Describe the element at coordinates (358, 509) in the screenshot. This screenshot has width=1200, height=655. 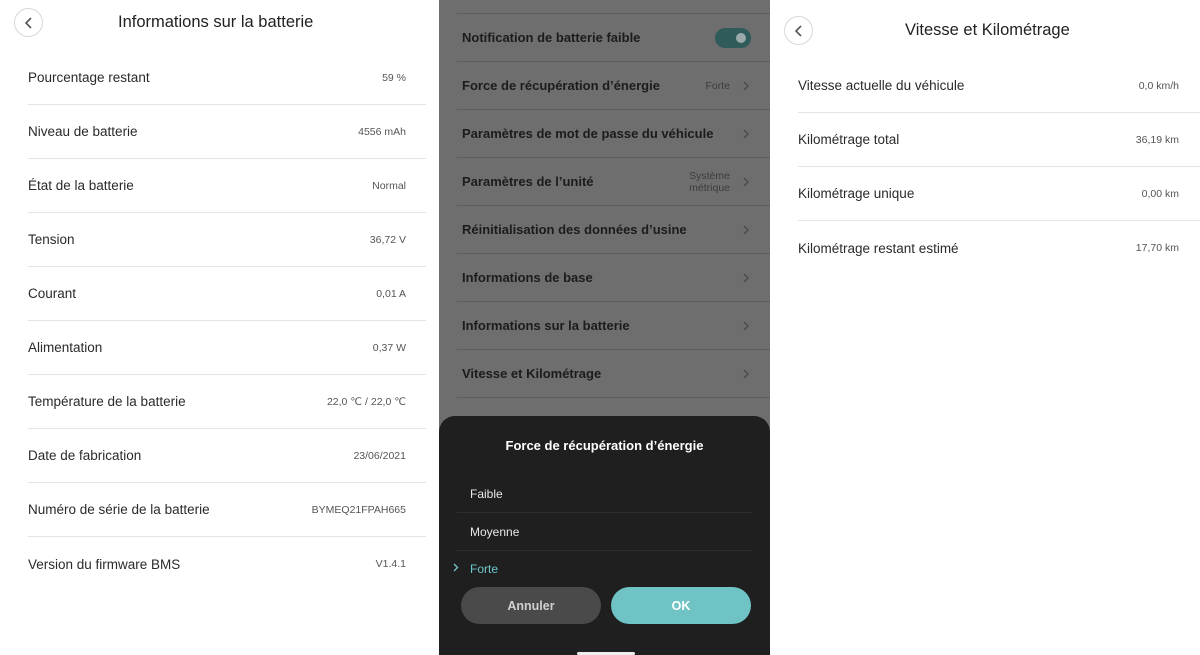
I see `row-value: BYMEQ21FPAH665` at that location.